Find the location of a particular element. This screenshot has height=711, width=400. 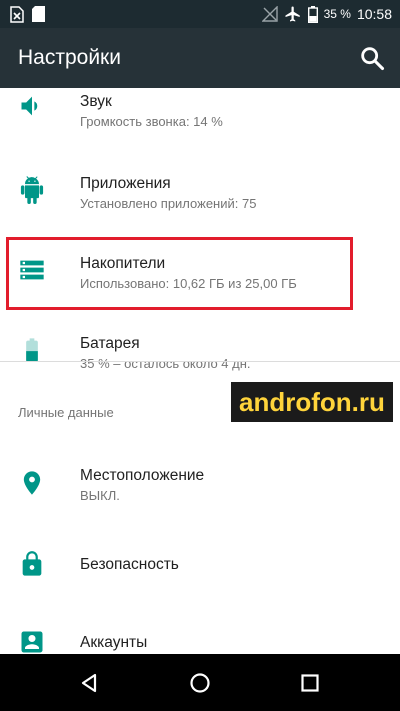

search-icon is located at coordinates (372, 58).